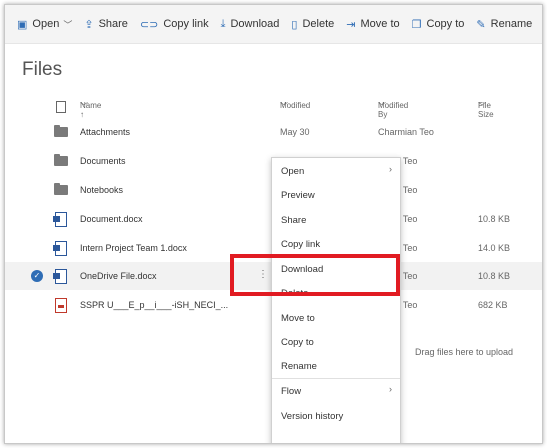 This screenshot has width=547, height=448. I want to click on file-name: Attachments, so click(105, 132).